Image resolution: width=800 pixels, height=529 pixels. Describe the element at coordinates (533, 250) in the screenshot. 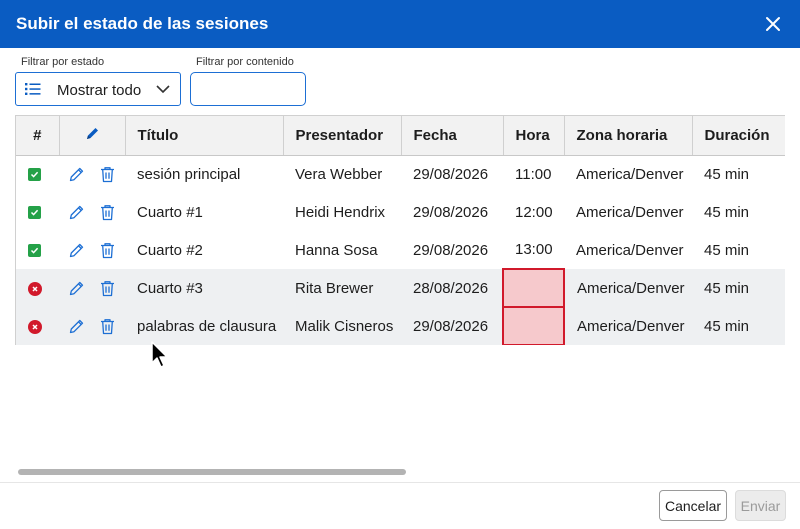

I see `cell-time: 13:00` at that location.